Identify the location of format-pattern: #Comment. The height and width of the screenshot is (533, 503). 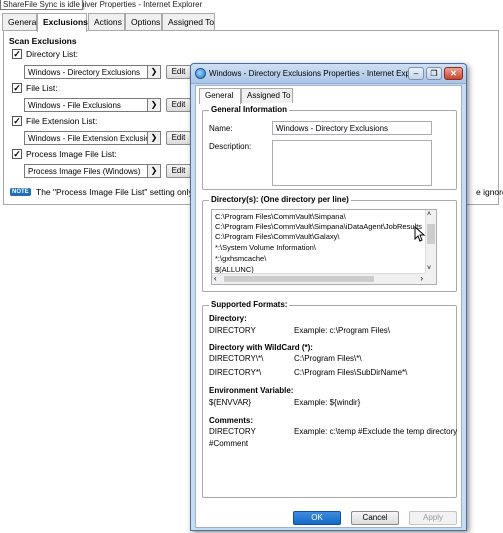
(229, 443).